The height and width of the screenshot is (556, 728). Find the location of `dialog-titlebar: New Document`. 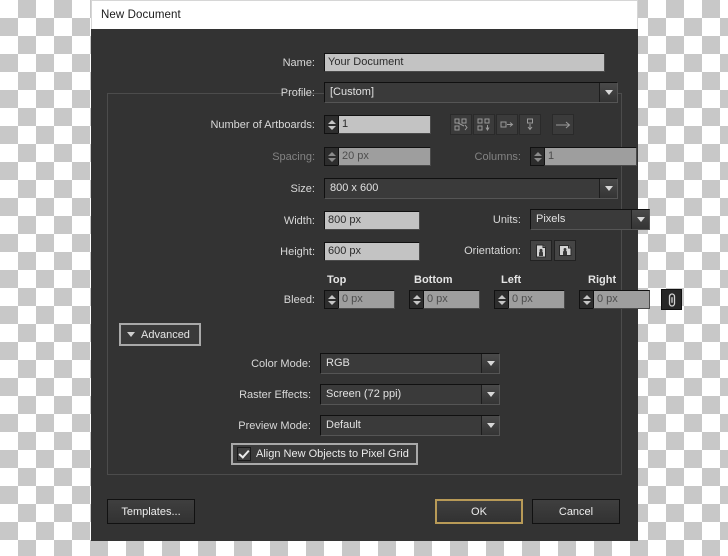

dialog-titlebar: New Document is located at coordinates (364, 14).